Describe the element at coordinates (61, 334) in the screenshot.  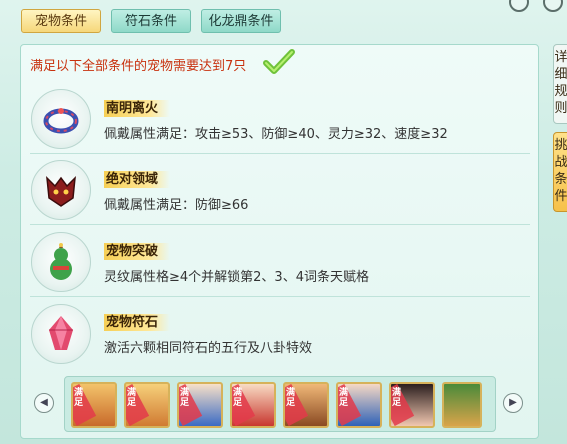
I see `crystal-icon` at that location.